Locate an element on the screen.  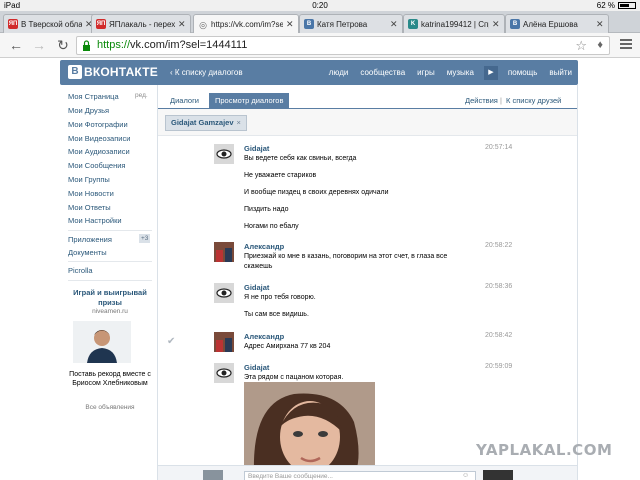
message-text: Я не про тебя говорю. is located at coordinates (280, 297).